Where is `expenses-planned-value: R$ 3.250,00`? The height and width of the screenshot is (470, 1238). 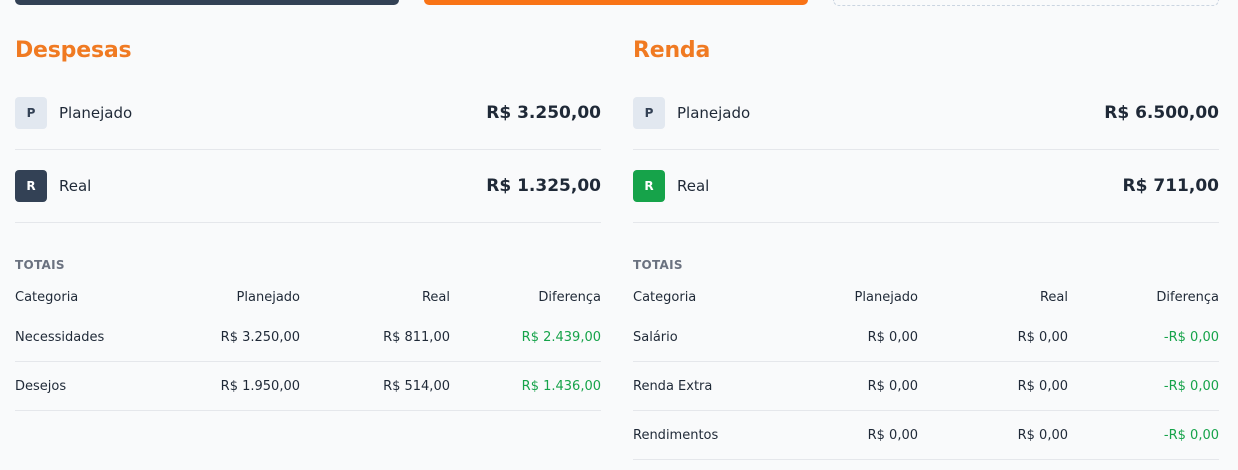
expenses-planned-value: R$ 3.250,00 is located at coordinates (543, 113).